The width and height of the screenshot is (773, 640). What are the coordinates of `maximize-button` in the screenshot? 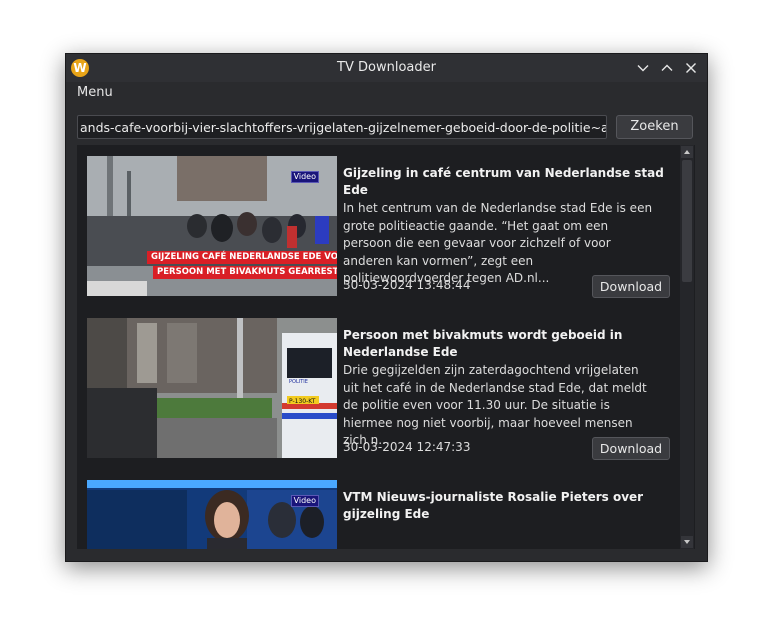 It's located at (667, 68).